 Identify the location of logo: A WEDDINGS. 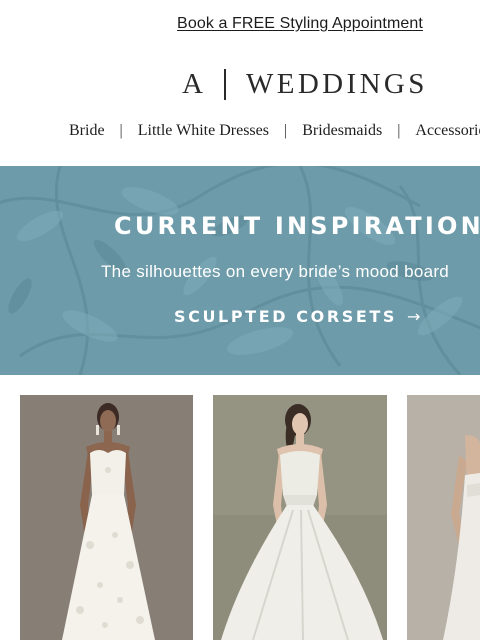
(305, 84).